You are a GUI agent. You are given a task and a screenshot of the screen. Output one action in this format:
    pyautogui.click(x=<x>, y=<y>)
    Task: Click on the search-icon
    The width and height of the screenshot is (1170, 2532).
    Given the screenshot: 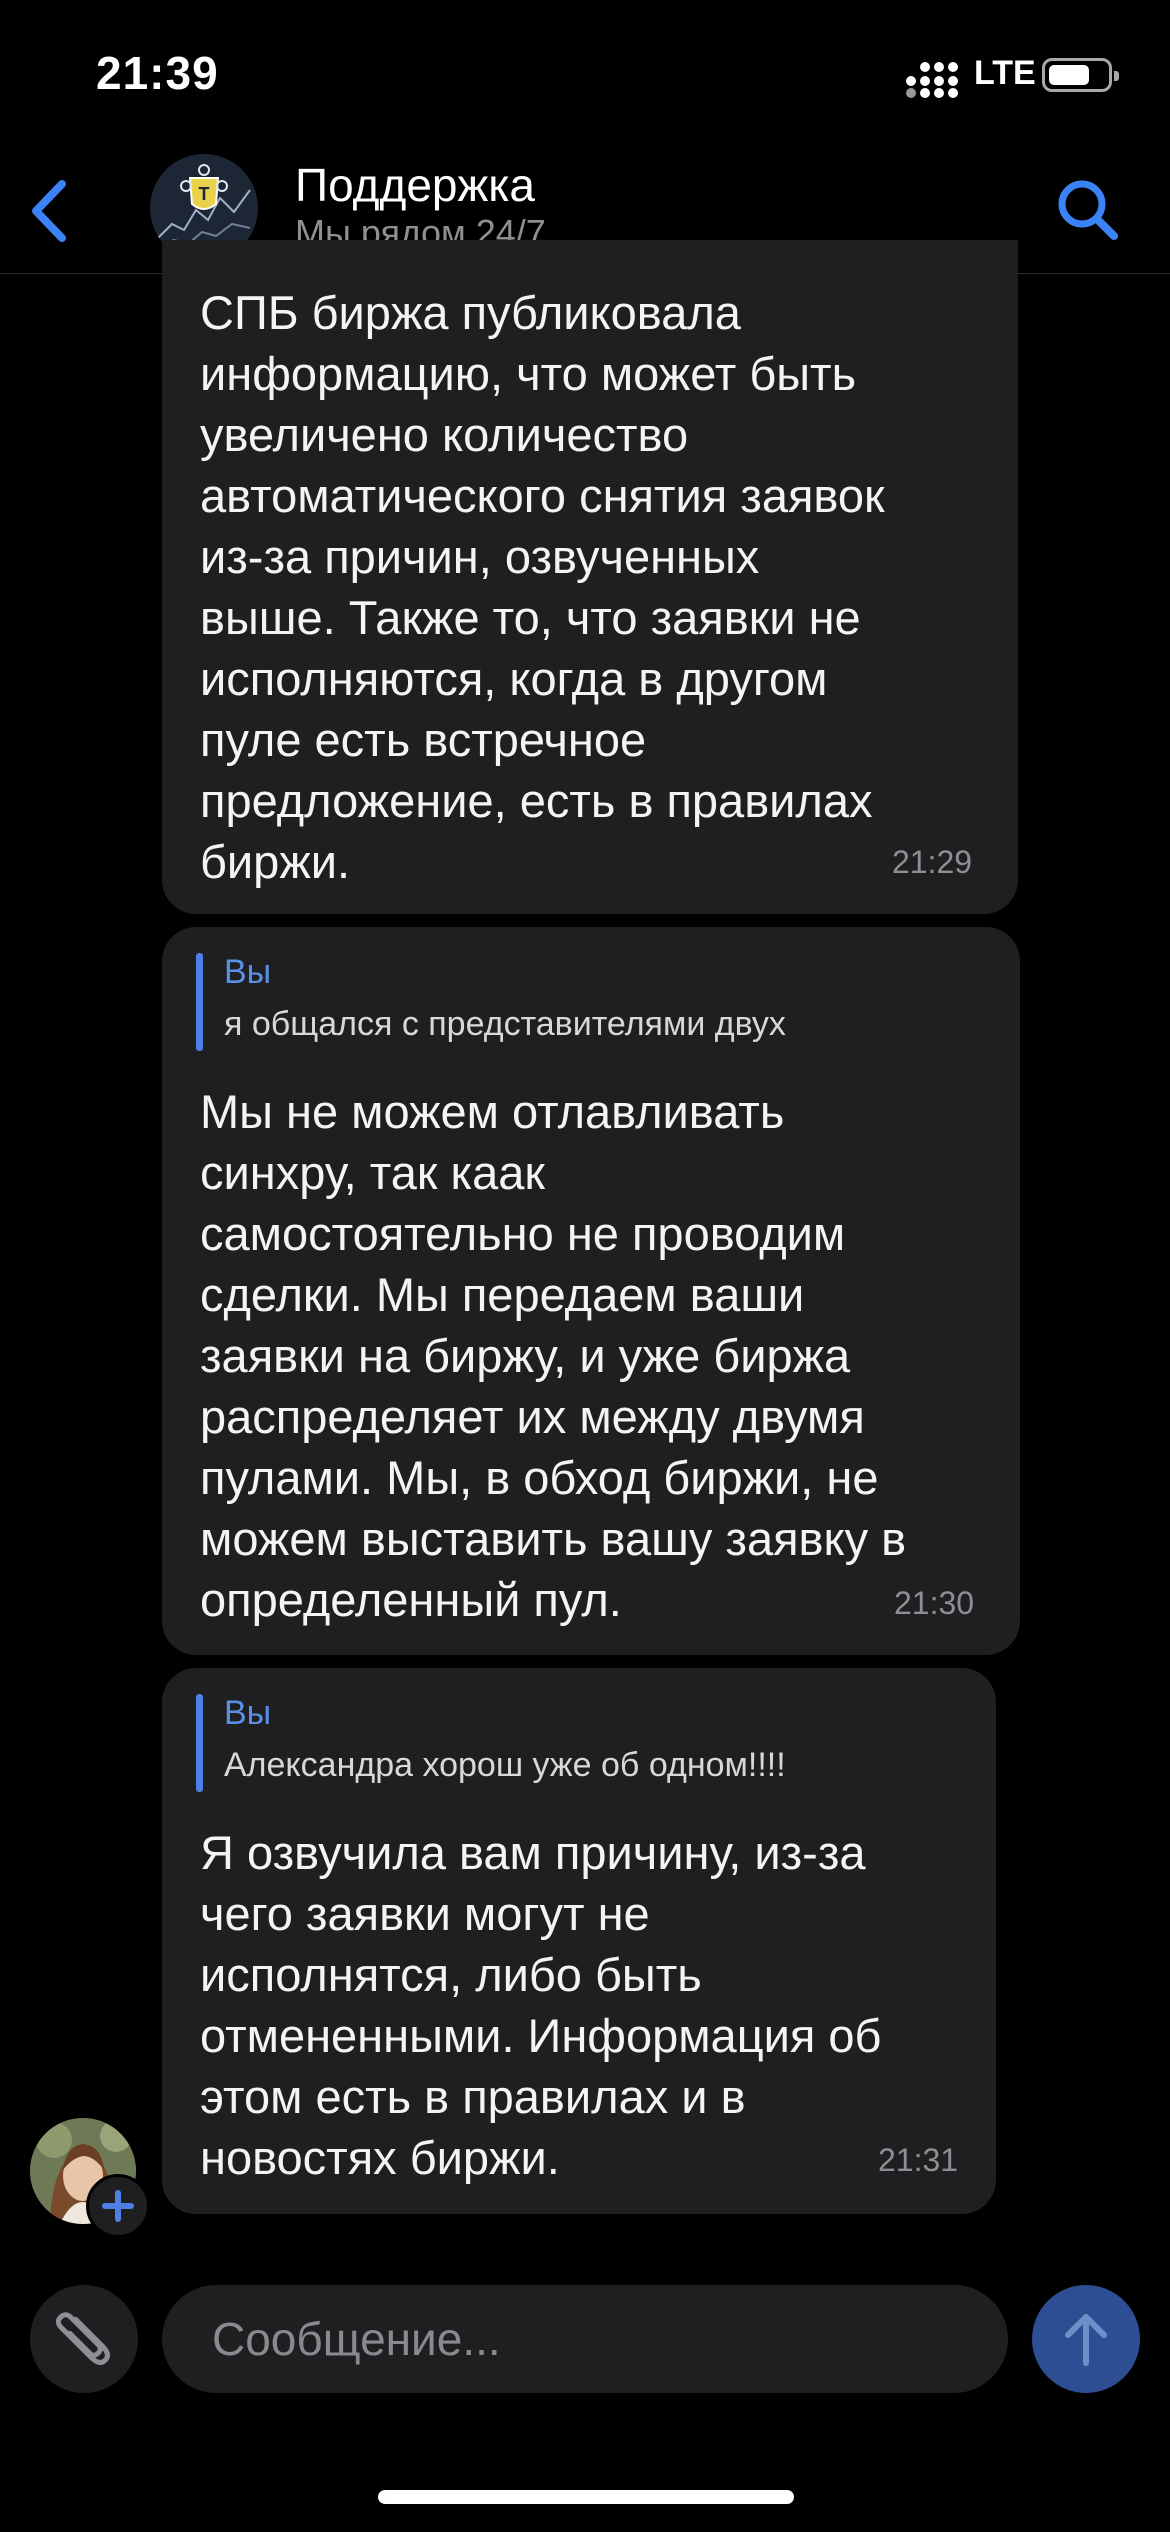 What is the action you would take?
    pyautogui.click(x=1088, y=210)
    